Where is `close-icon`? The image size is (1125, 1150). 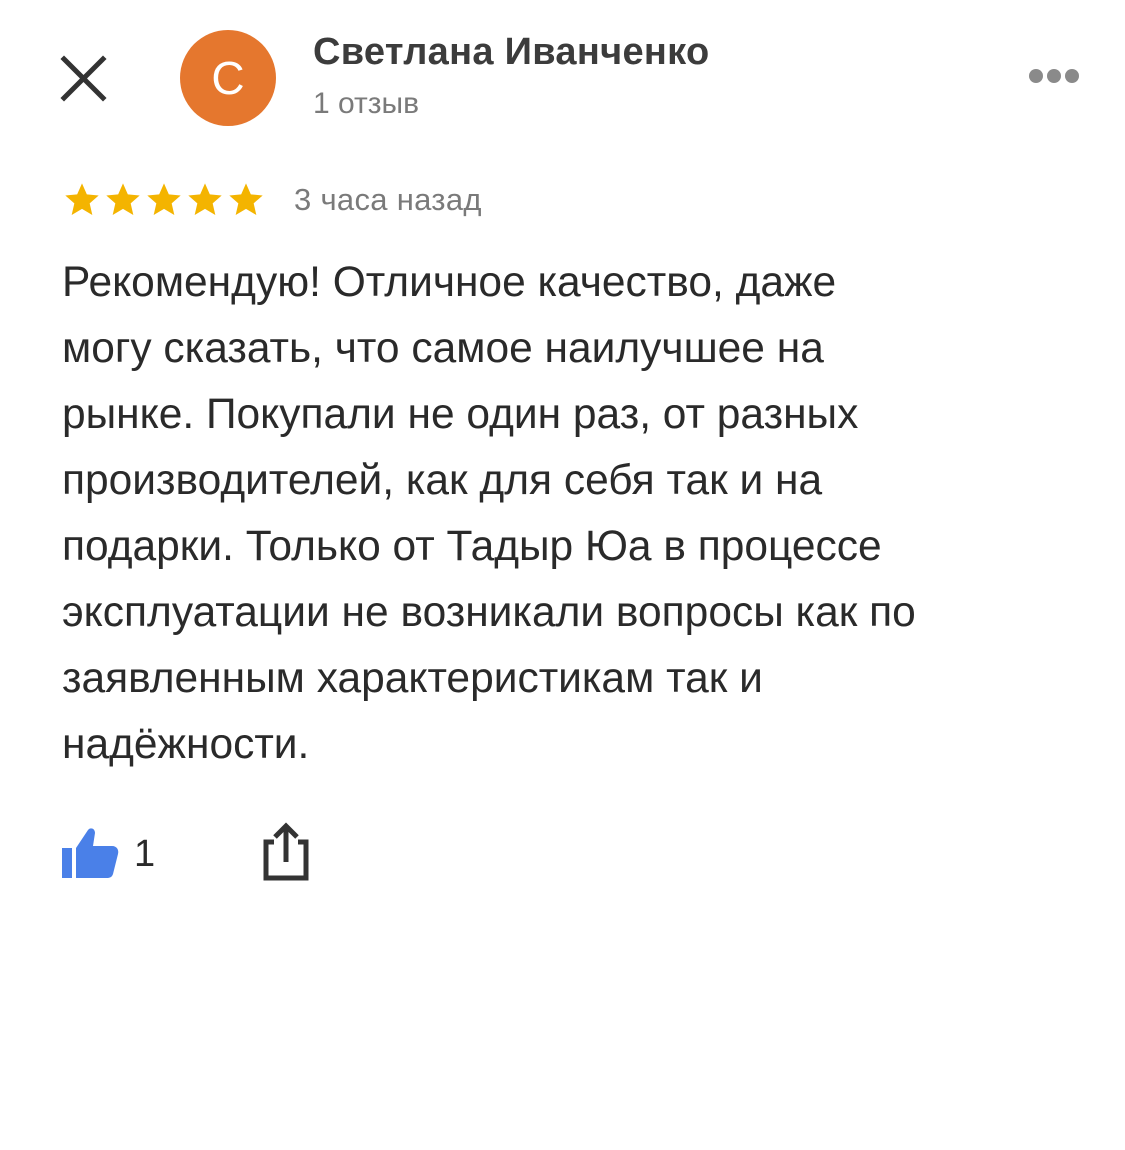 close-icon is located at coordinates (83, 78).